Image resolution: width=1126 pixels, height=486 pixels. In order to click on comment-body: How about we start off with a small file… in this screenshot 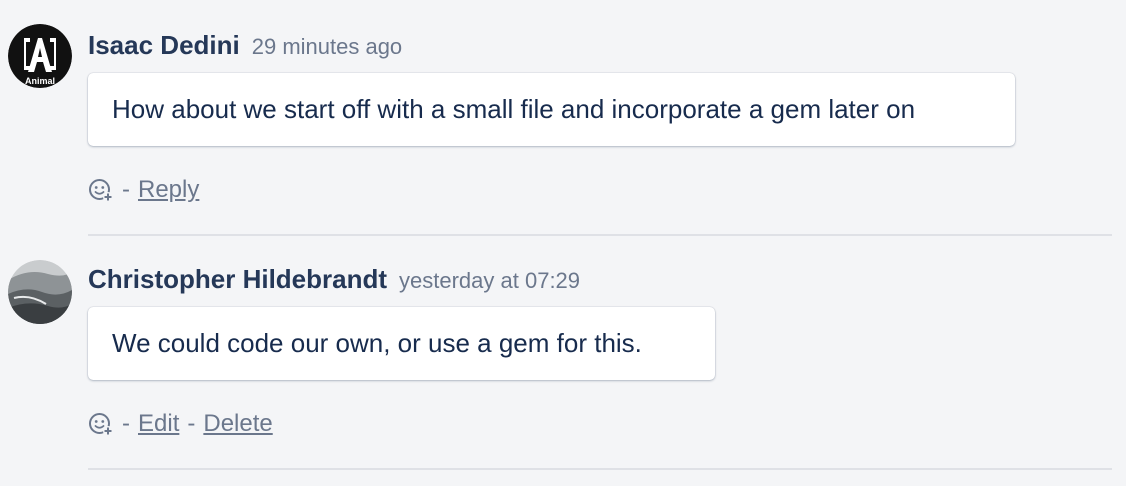, I will do `click(551, 109)`.